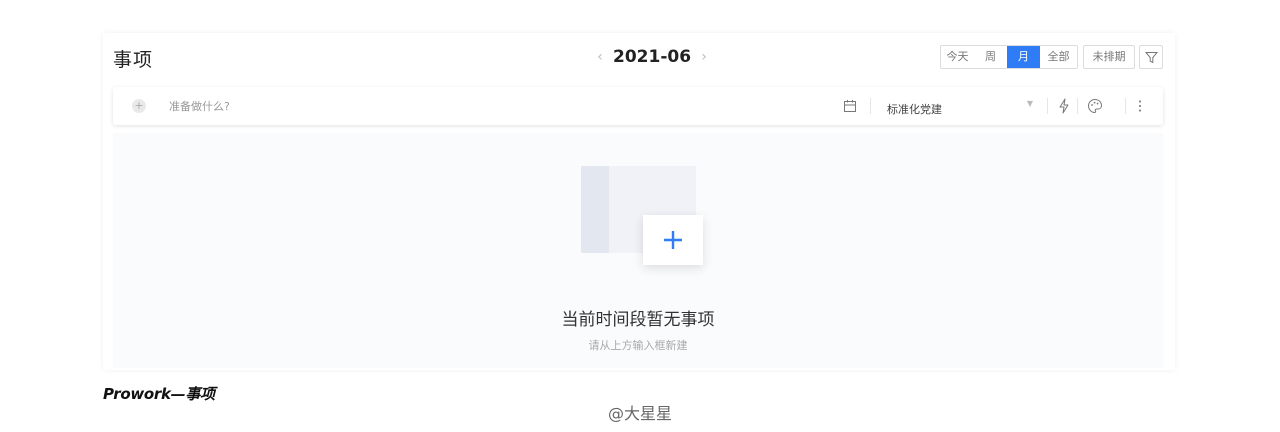  What do you see at coordinates (1140, 106) in the screenshot?
I see `more-vertical-icon` at bounding box center [1140, 106].